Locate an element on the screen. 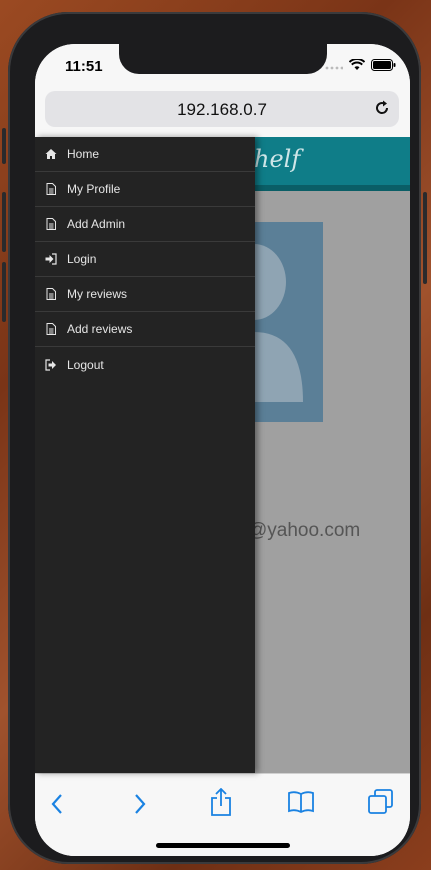 Image resolution: width=431 pixels, height=870 pixels. sign-out-icon is located at coordinates (51, 364).